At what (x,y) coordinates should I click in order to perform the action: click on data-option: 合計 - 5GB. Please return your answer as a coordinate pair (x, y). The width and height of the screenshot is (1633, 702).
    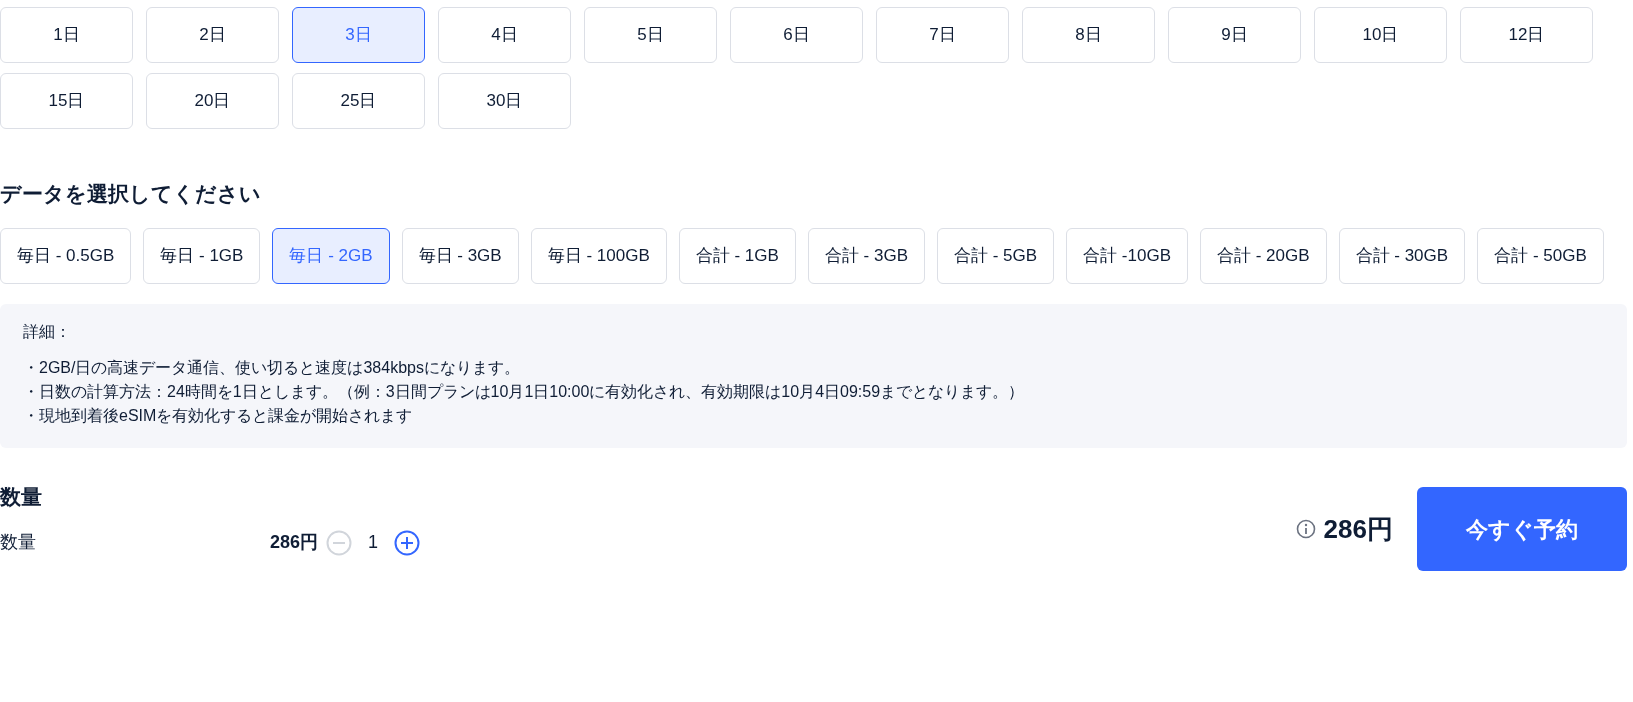
    Looking at the image, I should click on (996, 256).